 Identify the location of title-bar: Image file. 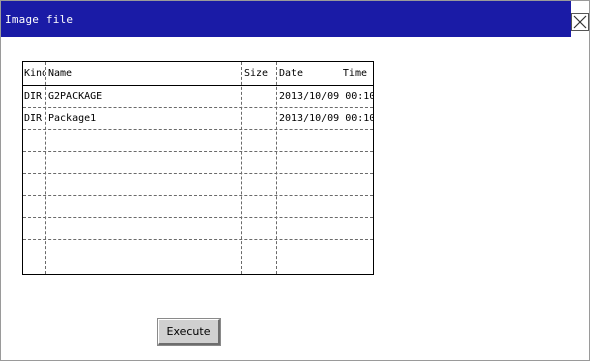
(286, 19).